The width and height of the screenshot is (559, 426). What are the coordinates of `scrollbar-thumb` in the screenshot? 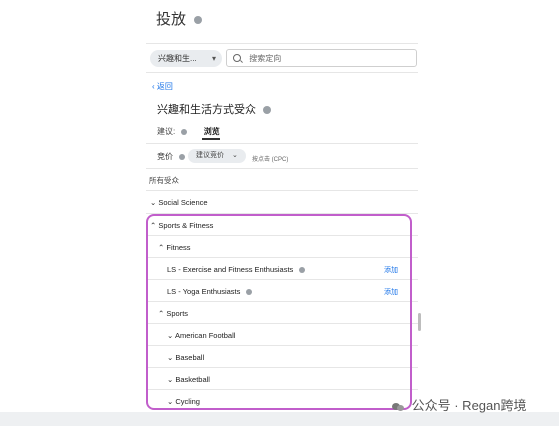 It's located at (419, 322).